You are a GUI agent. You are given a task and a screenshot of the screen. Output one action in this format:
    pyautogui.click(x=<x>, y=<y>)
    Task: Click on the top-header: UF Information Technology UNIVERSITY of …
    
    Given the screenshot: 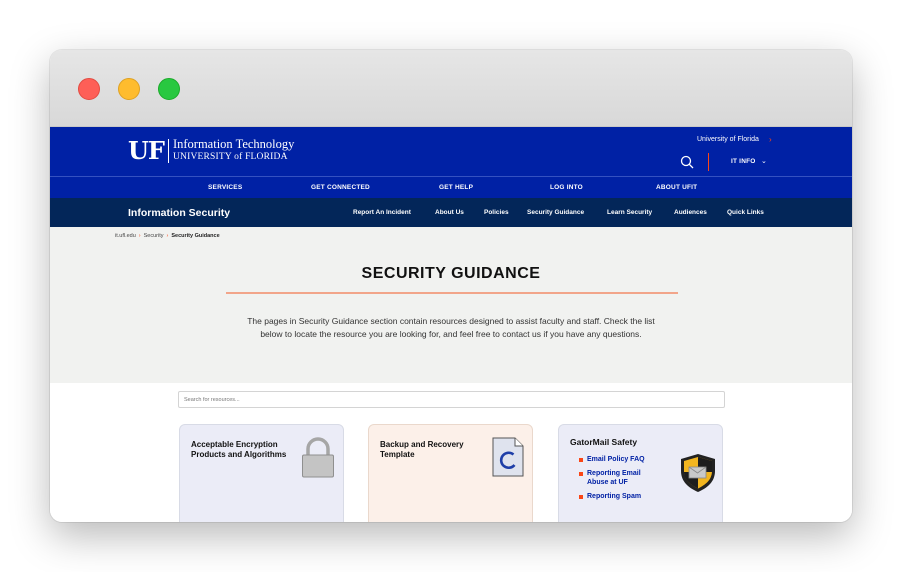 What is the action you would take?
    pyautogui.click(x=451, y=151)
    